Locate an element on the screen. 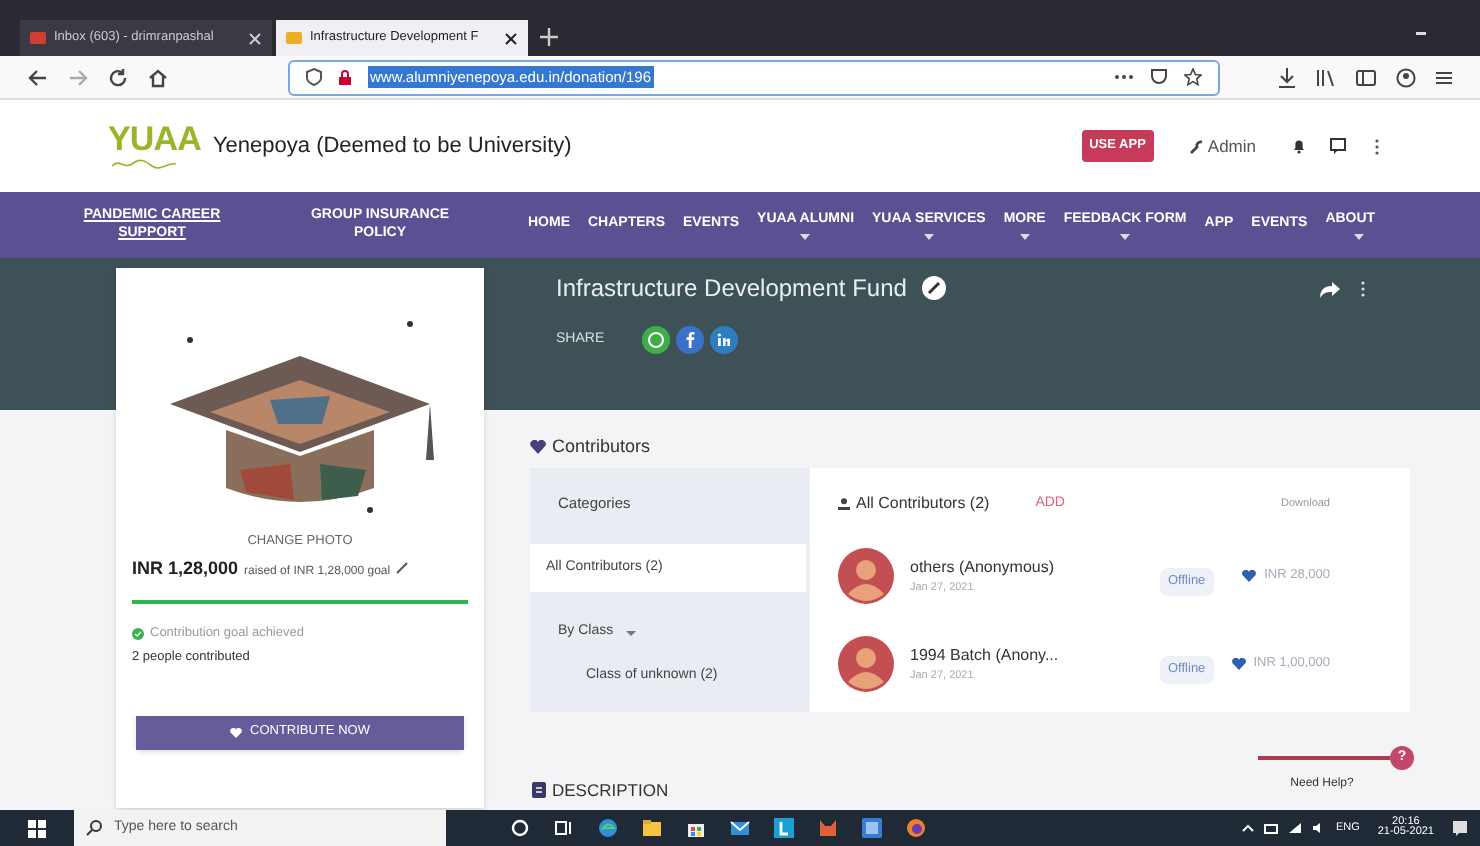  search-icon is located at coordinates (94, 828).